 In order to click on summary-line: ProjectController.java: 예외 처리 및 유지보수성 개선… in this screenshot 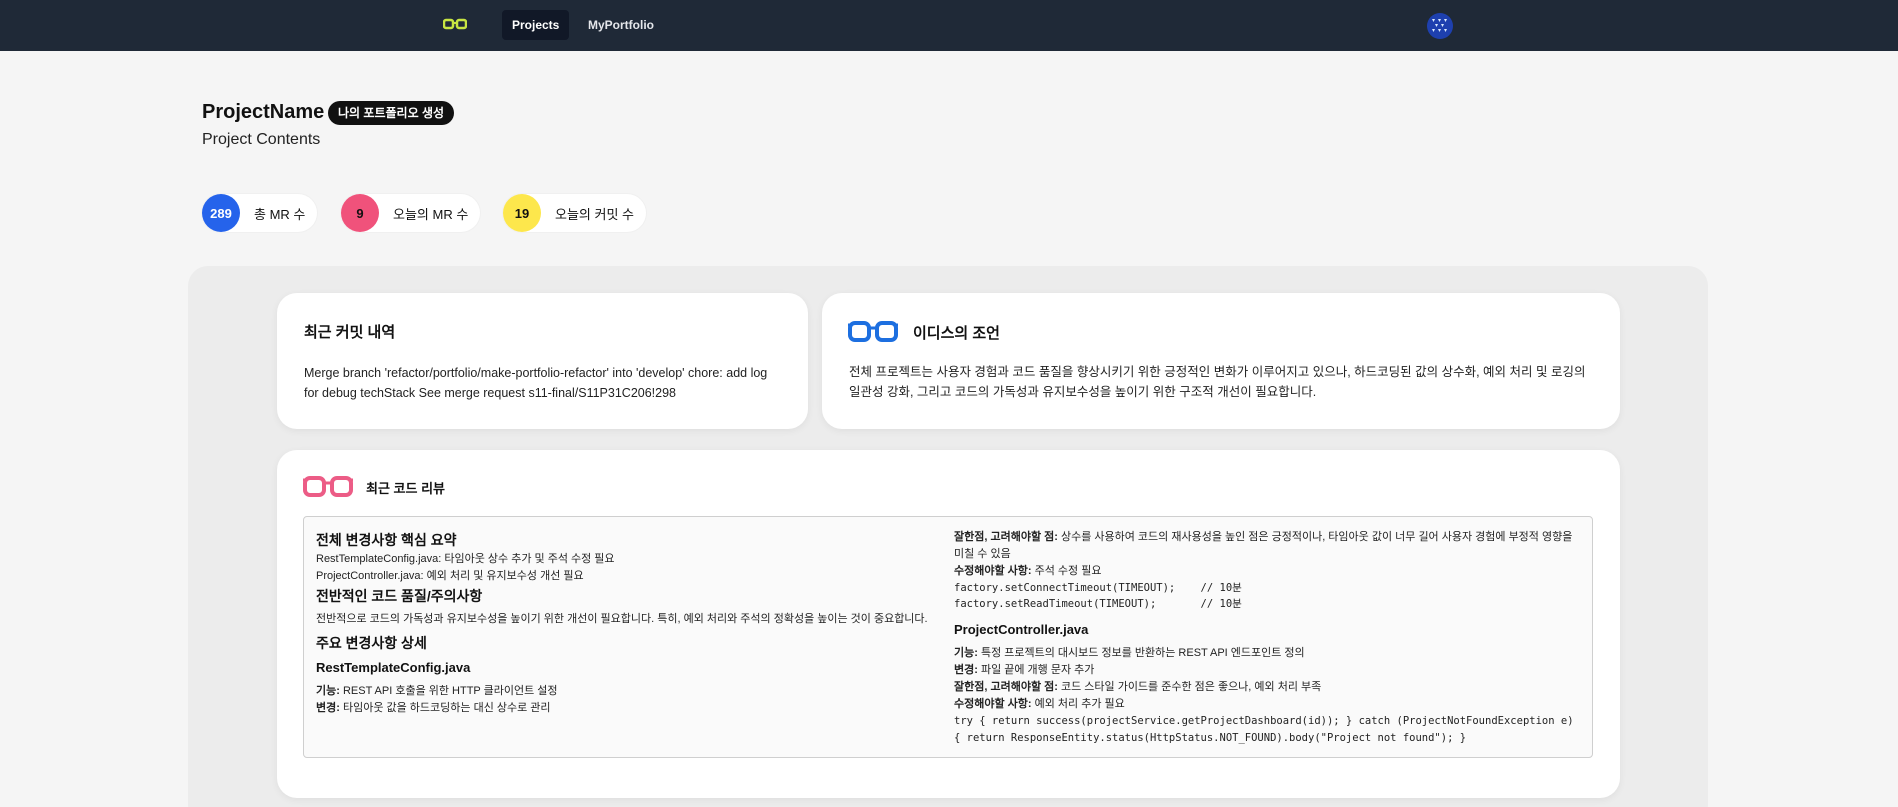, I will do `click(450, 576)`.